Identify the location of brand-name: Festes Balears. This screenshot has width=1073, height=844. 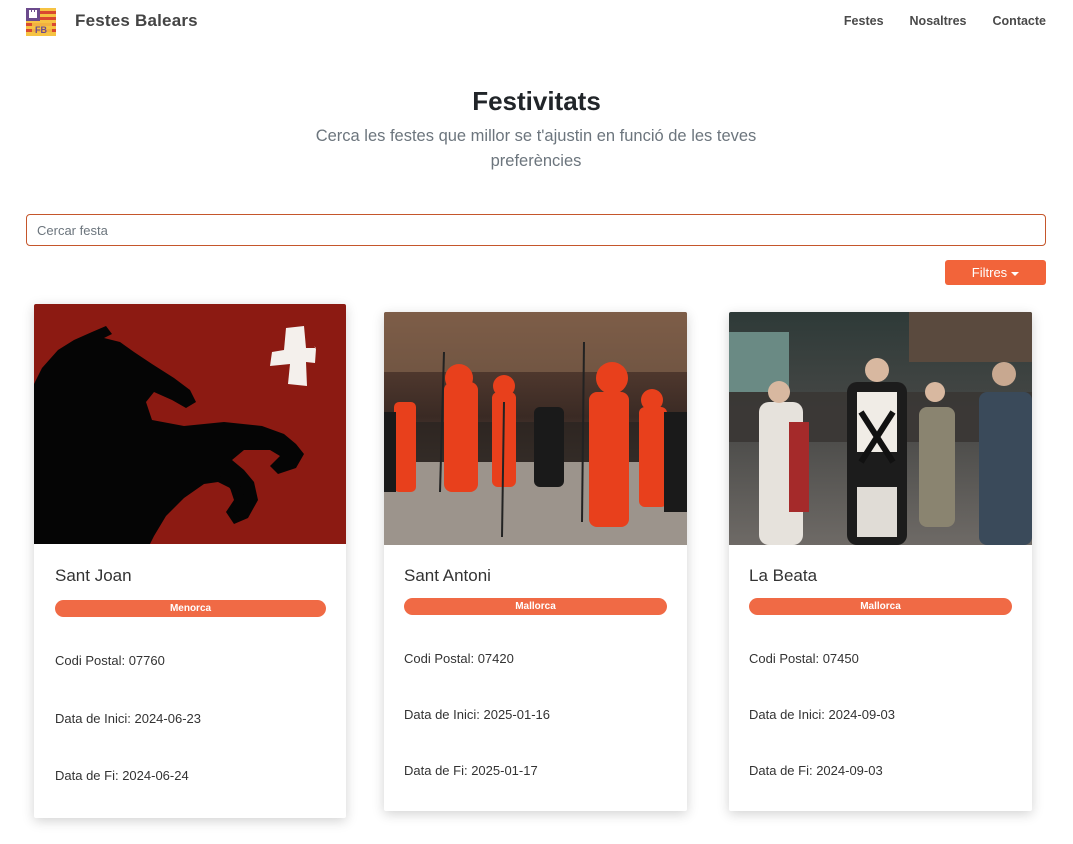
(136, 21).